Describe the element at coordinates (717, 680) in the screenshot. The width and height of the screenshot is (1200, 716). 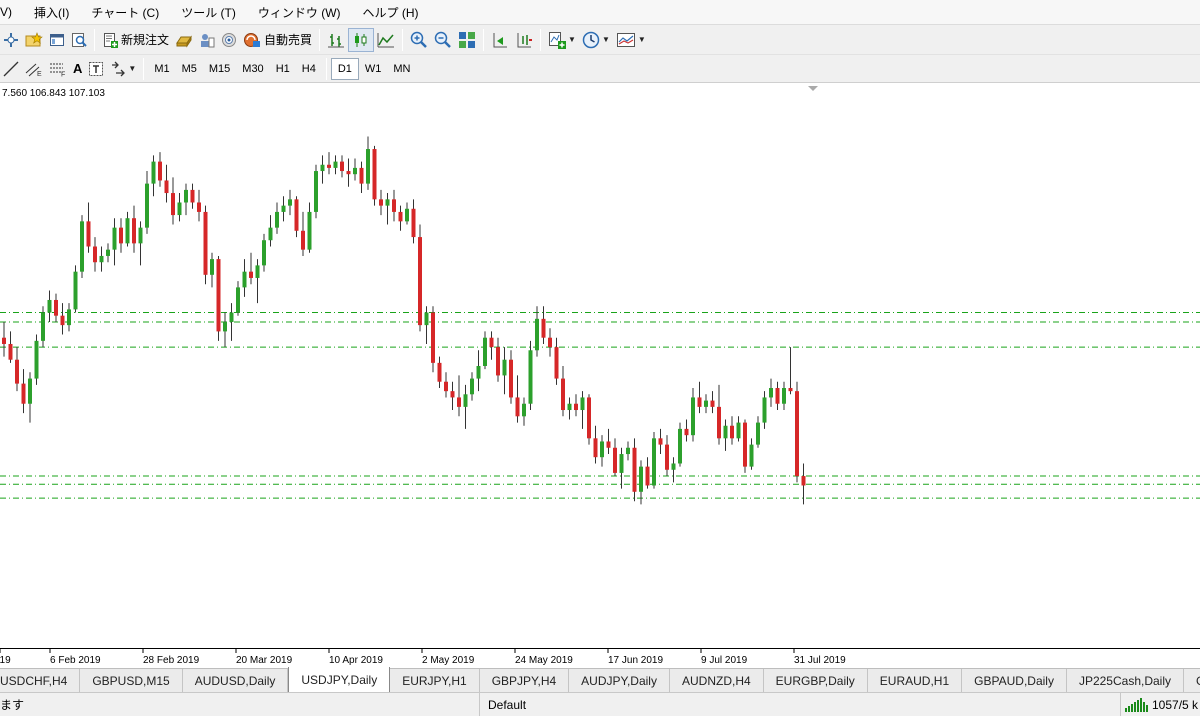
I see `chart-tab: AUDNZD,H4` at that location.